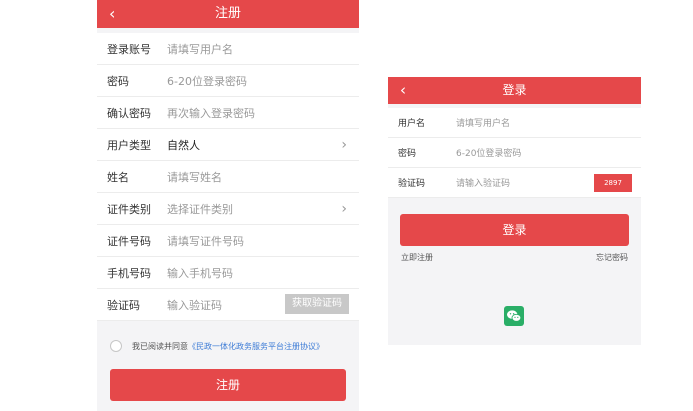  I want to click on confirm-password-input: 再次输入登录密码, so click(211, 113).